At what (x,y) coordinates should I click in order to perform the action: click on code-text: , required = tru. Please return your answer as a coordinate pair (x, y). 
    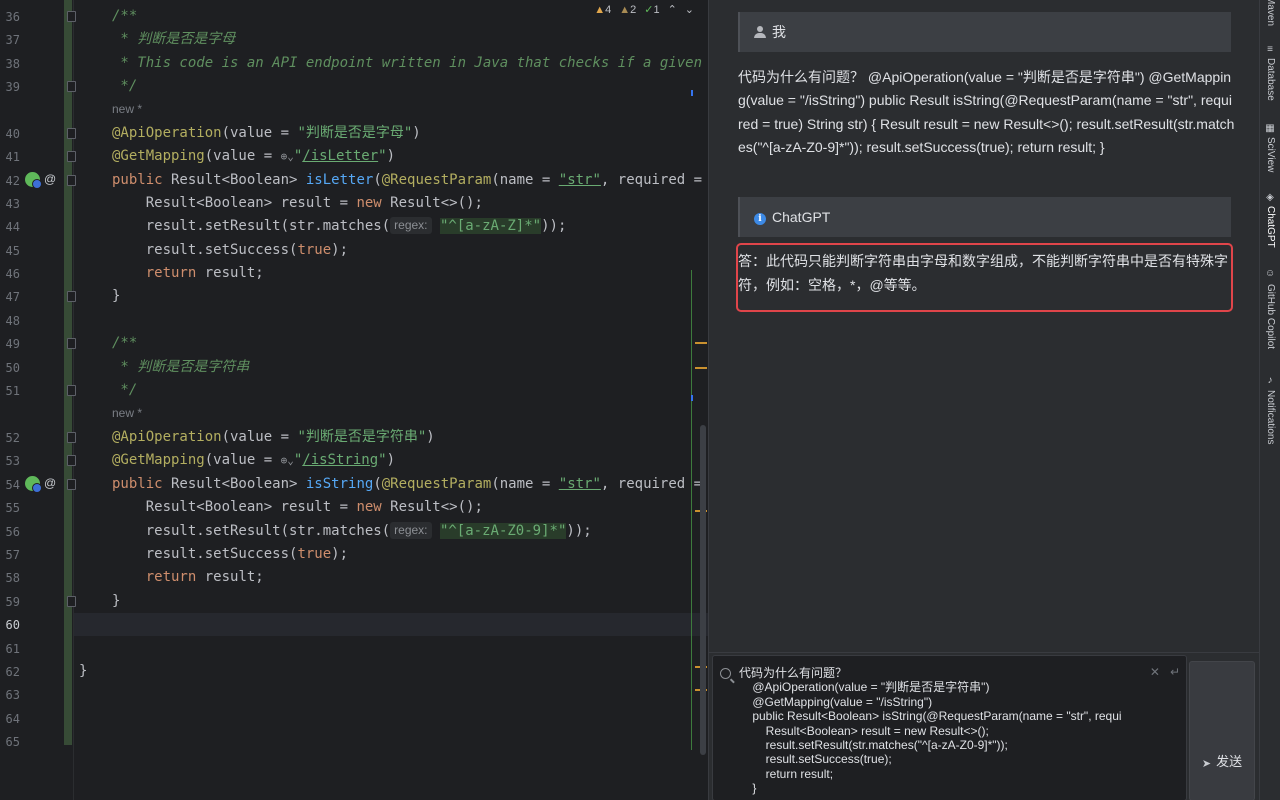
    Looking at the image, I should click on (651, 180).